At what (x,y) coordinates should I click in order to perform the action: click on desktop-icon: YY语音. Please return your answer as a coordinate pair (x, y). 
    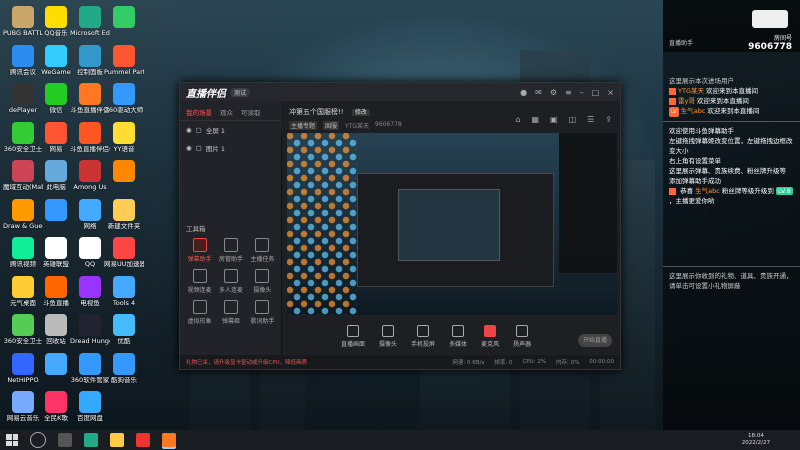
    Looking at the image, I should click on (124, 137).